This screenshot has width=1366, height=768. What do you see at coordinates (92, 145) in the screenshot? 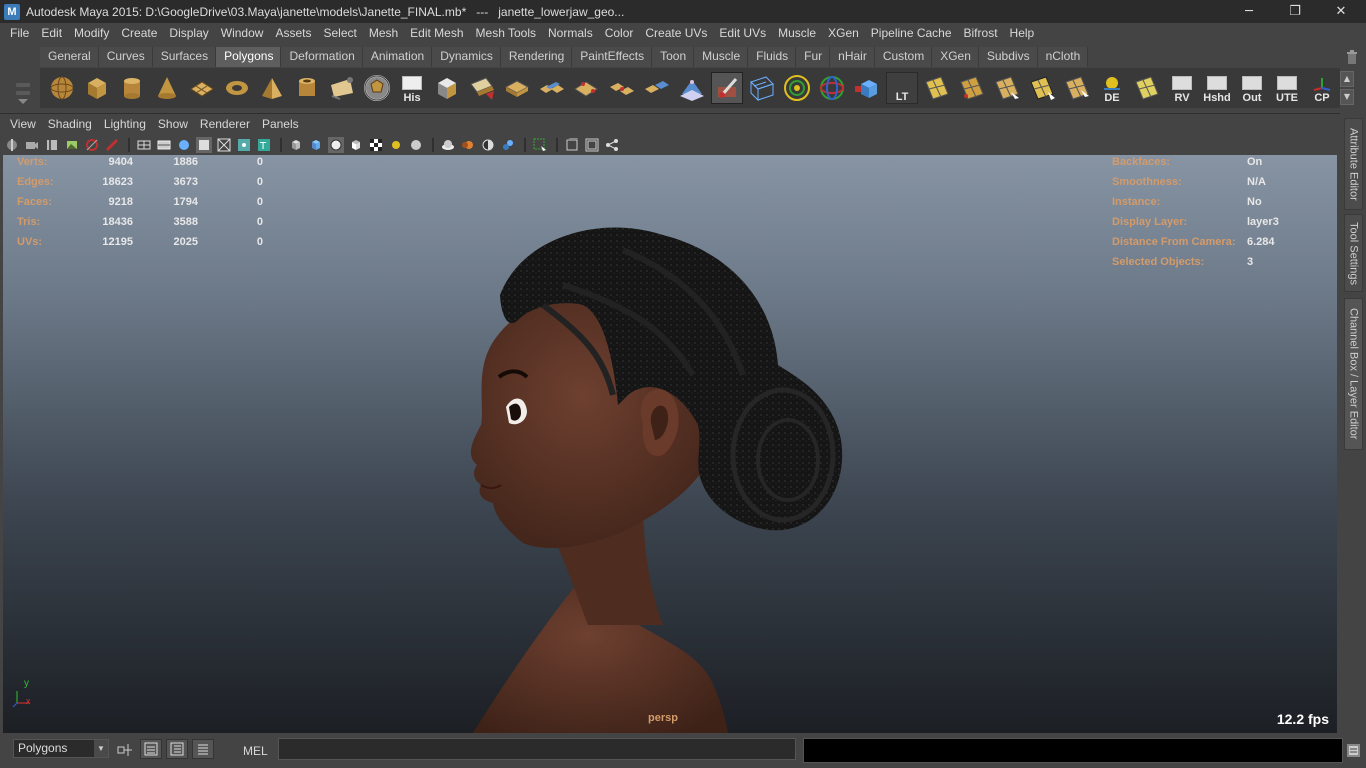
I see `resolution-gate-icon` at bounding box center [92, 145].